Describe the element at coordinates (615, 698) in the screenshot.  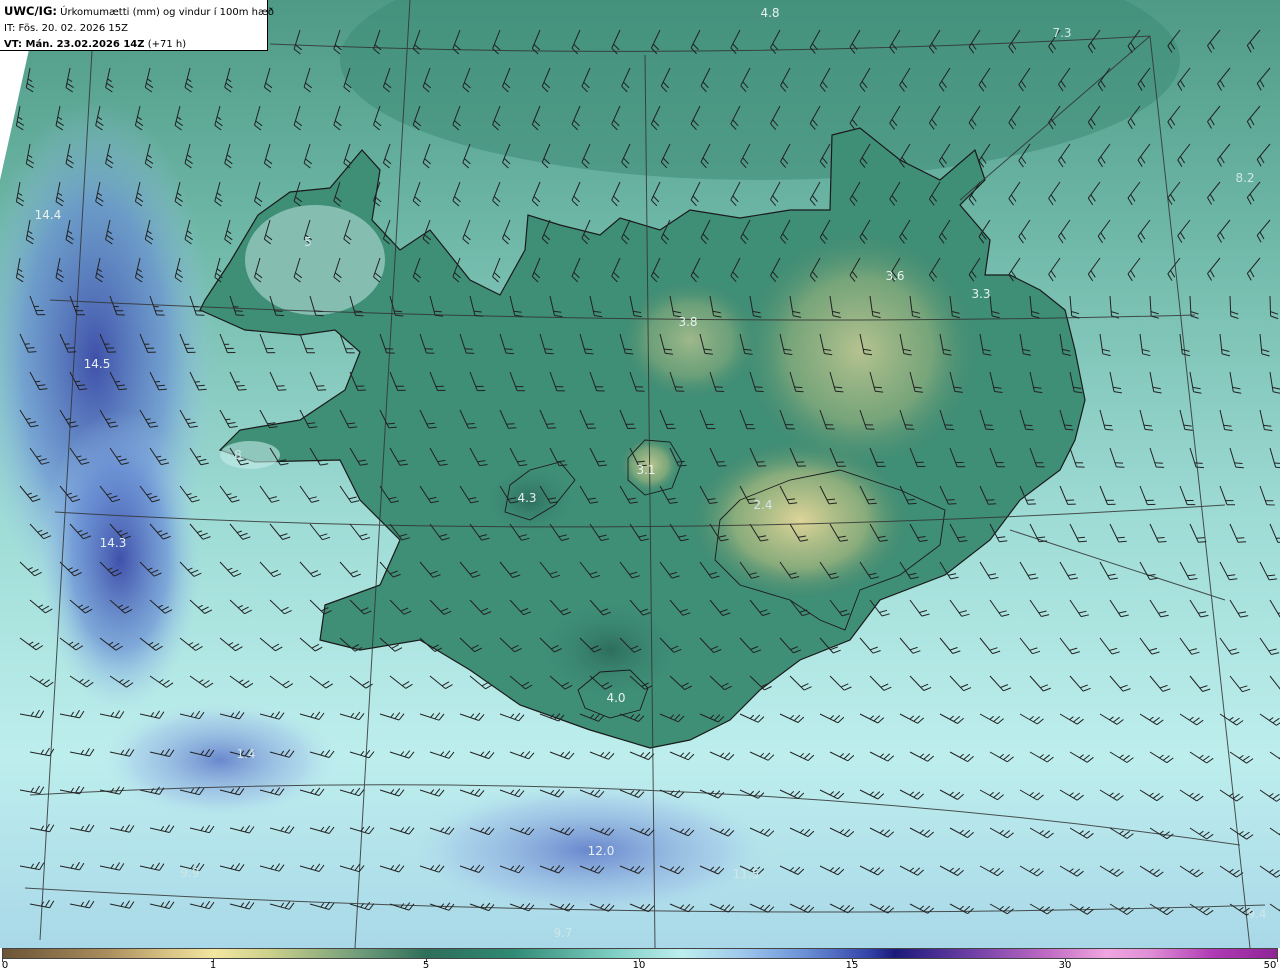
I see `value-label: 4.0` at that location.